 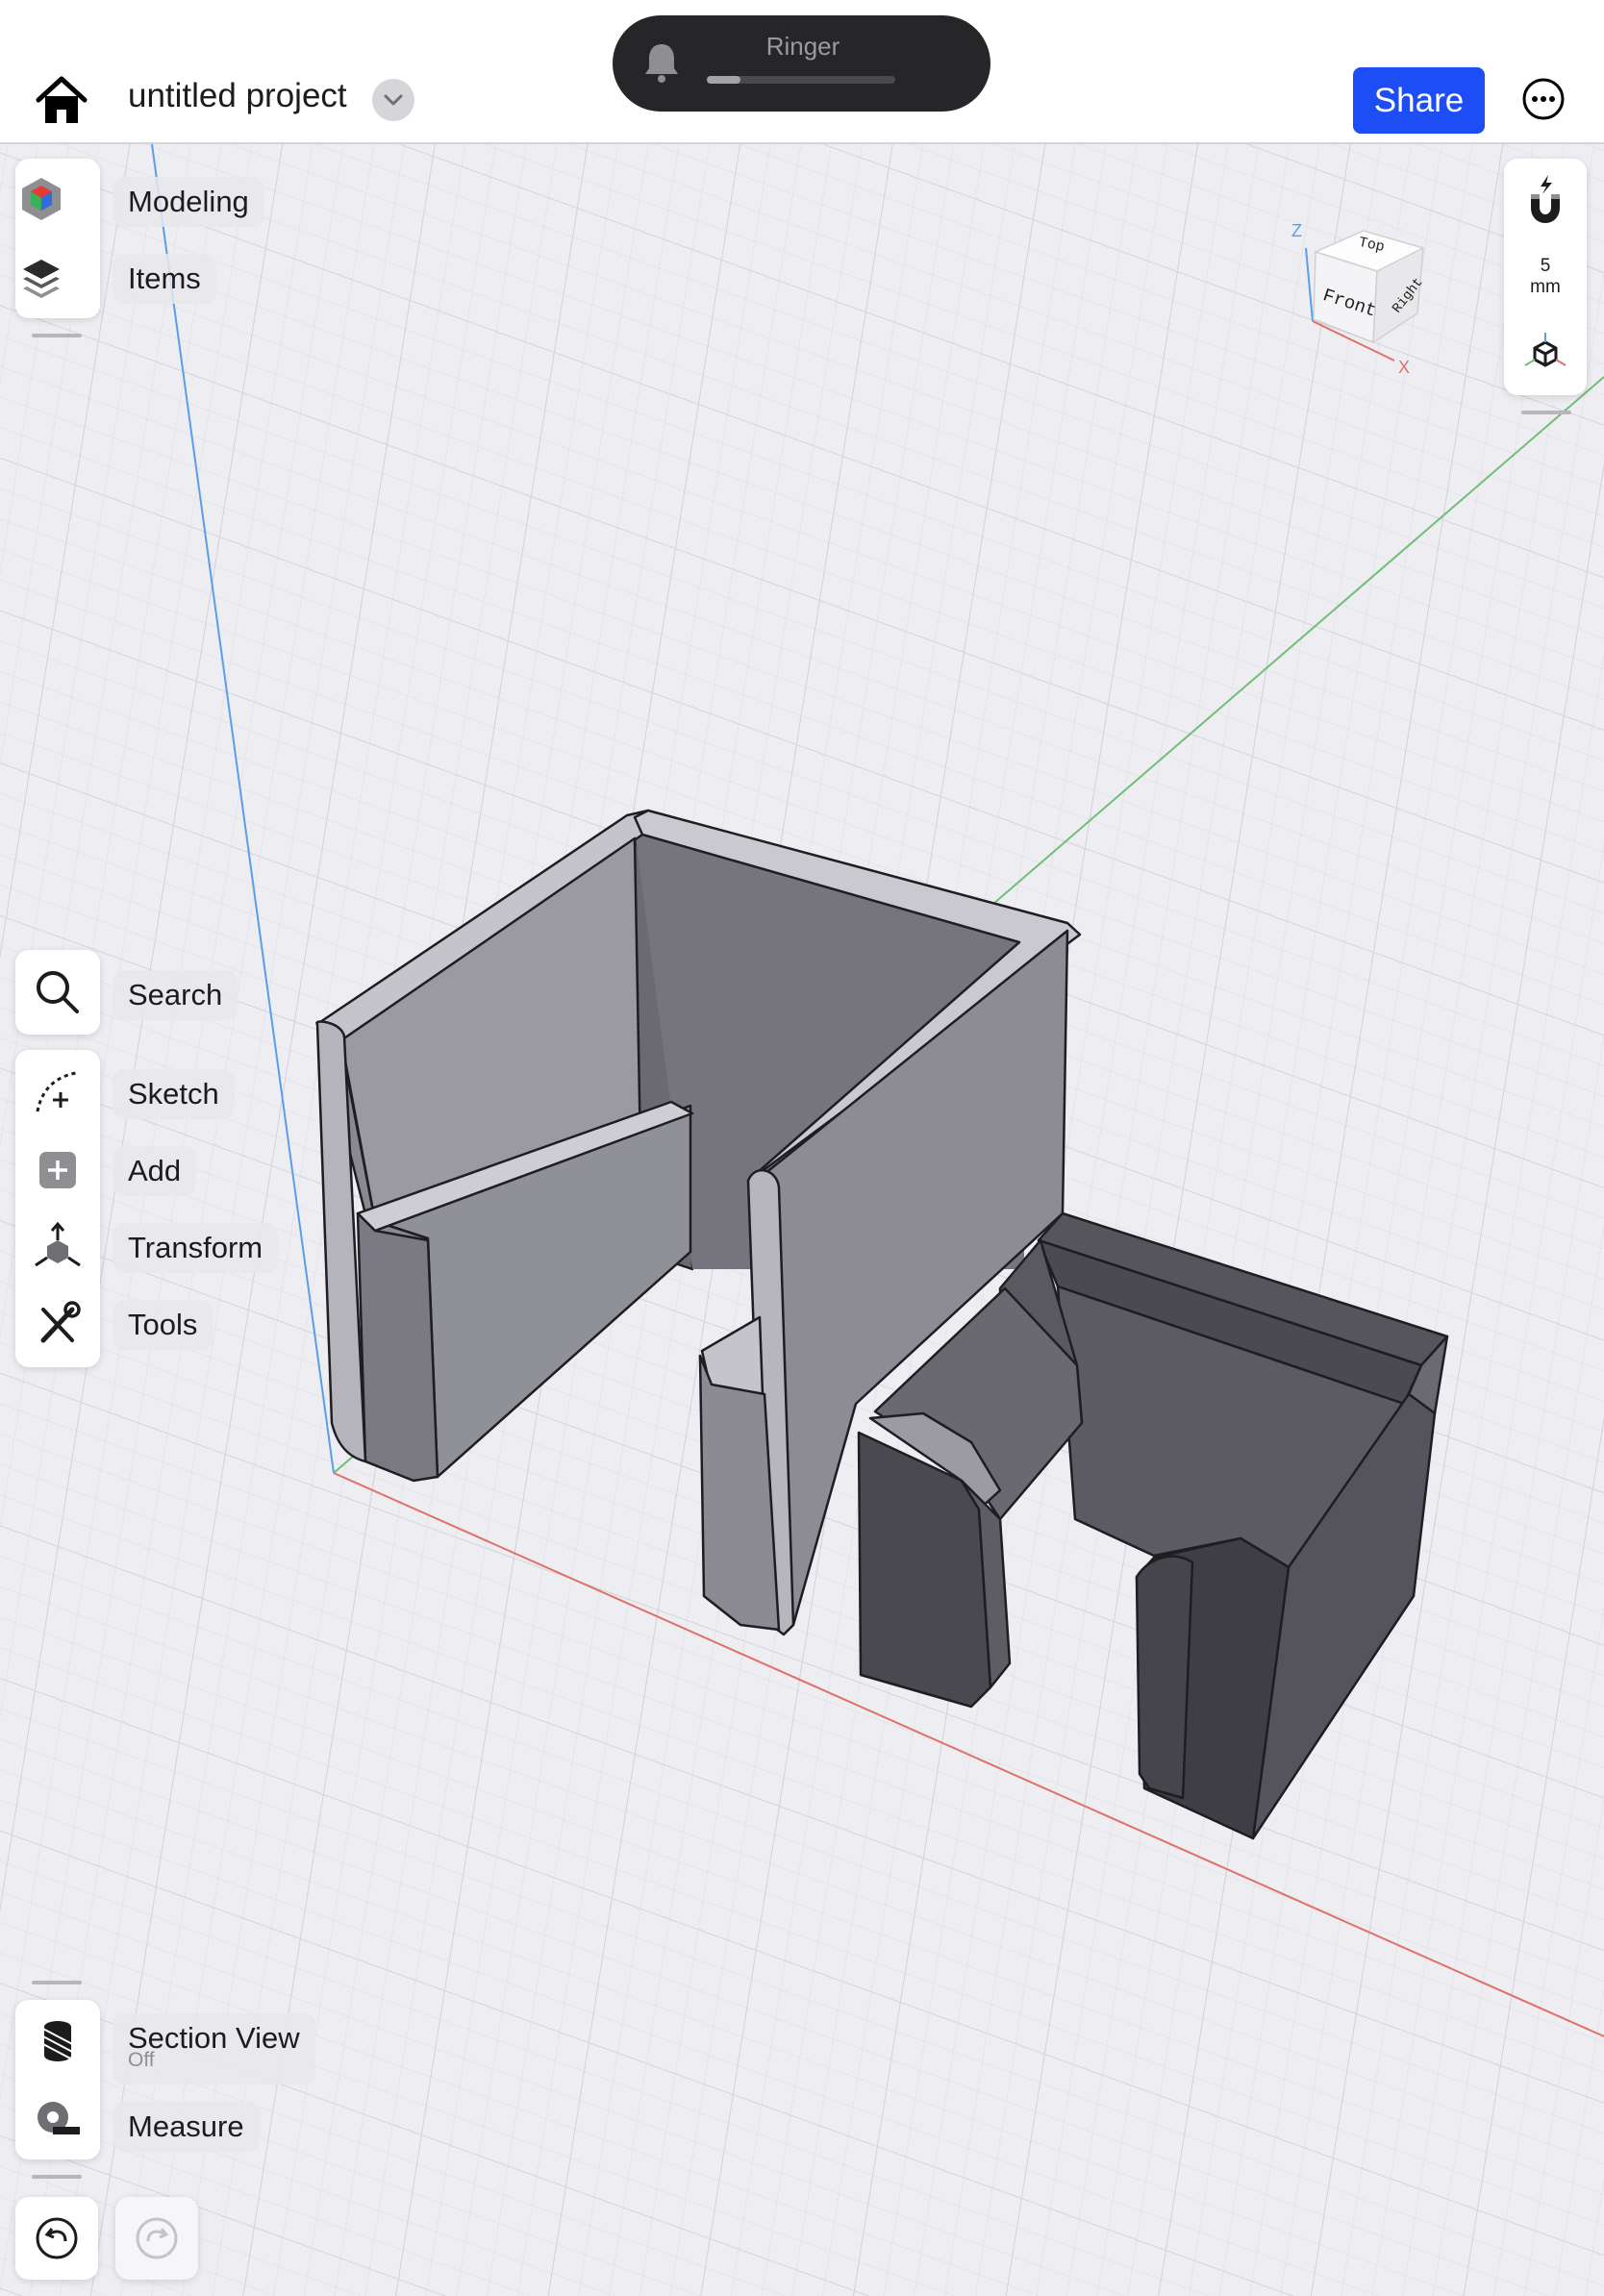 What do you see at coordinates (1545, 353) in the screenshot?
I see `view-axes-icon` at bounding box center [1545, 353].